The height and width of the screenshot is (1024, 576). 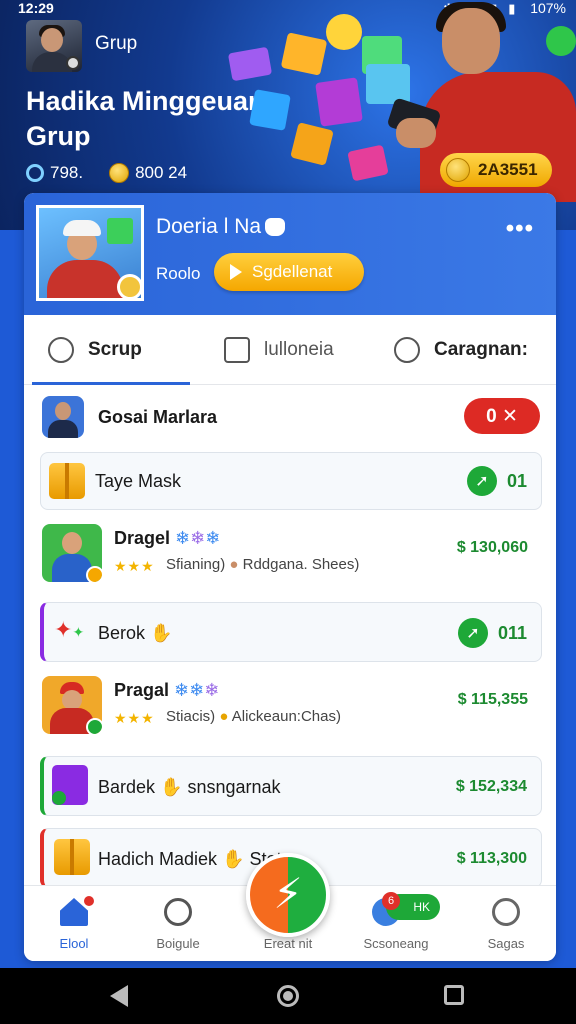 What do you see at coordinates (496, 170) in the screenshot?
I see `coin-balance-badge: 2A3551` at bounding box center [496, 170].